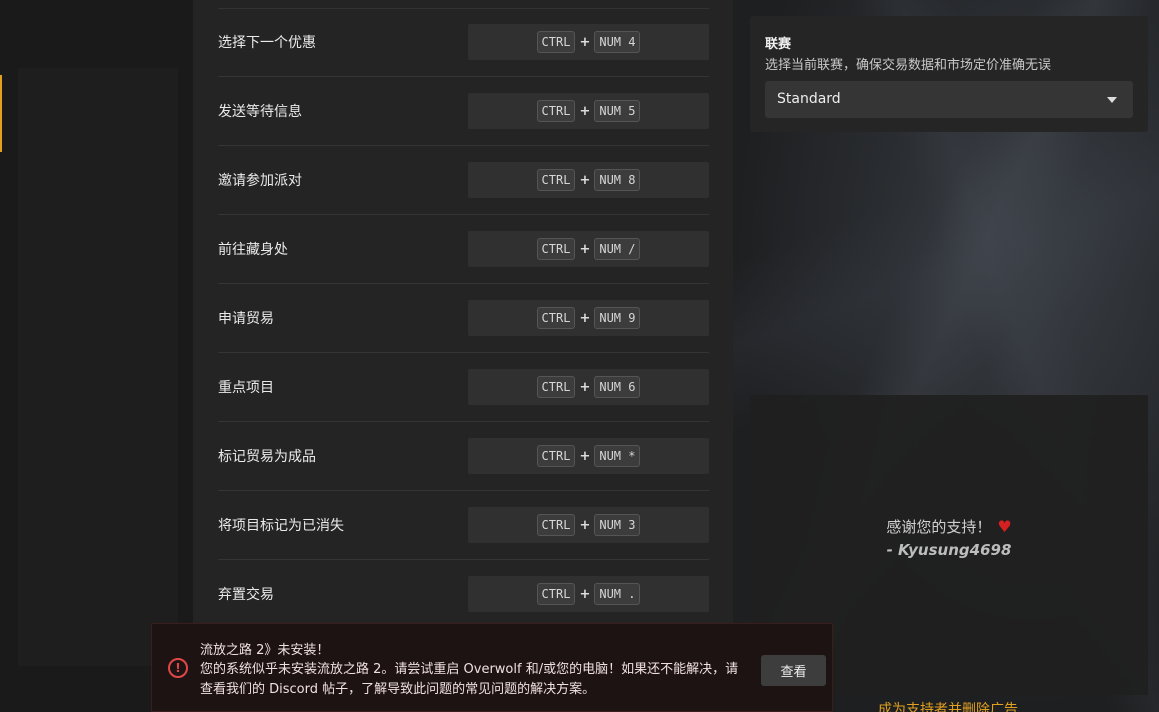 The width and height of the screenshot is (1159, 712). I want to click on hotkey-row: 申请贸易 CTRL + NUM 9, so click(463, 318).